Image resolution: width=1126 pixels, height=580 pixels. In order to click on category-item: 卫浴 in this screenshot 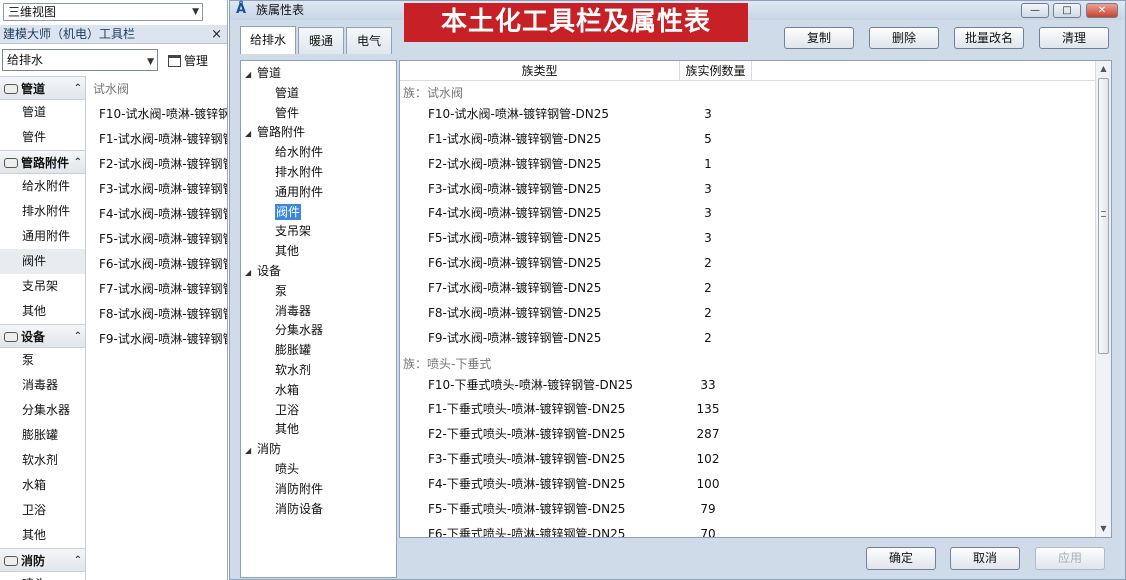, I will do `click(42, 510)`.